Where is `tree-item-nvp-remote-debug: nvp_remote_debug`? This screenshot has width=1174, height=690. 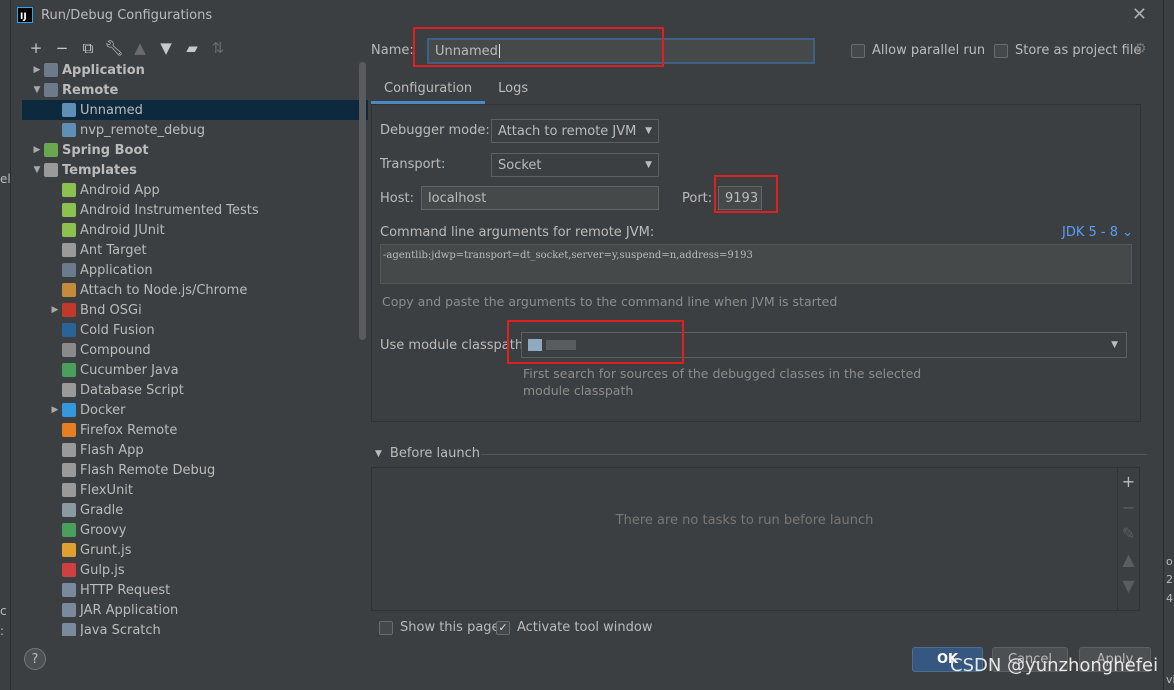
tree-item-nvp-remote-debug: nvp_remote_debug is located at coordinates (195, 130).